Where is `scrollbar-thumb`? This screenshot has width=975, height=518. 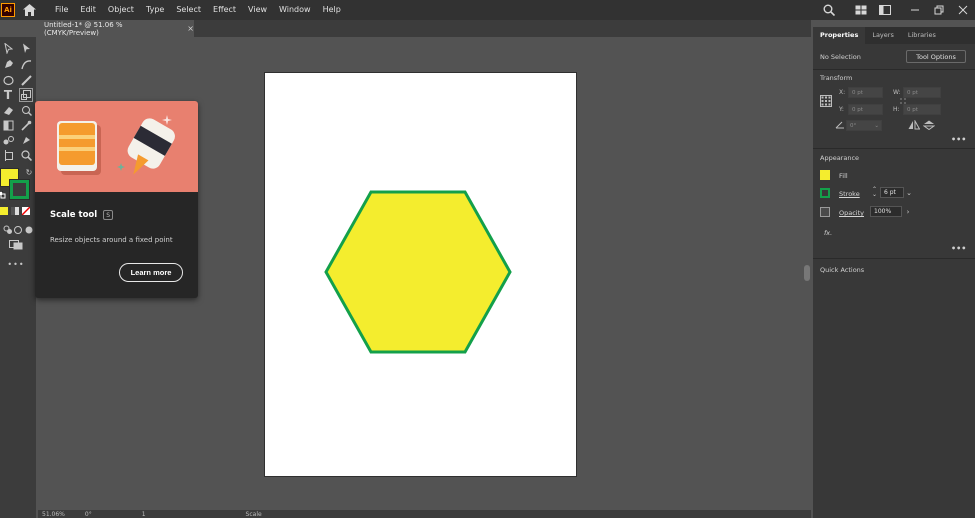
scrollbar-thumb is located at coordinates (807, 273).